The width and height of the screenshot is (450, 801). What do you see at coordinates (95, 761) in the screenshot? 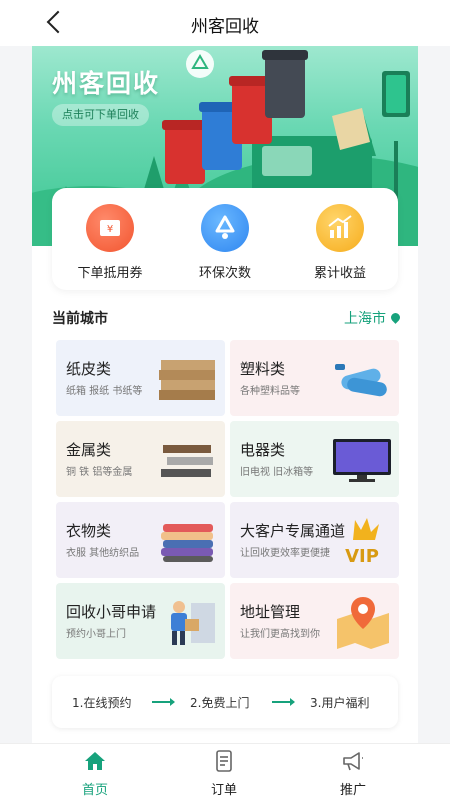
I see `home-icon` at bounding box center [95, 761].